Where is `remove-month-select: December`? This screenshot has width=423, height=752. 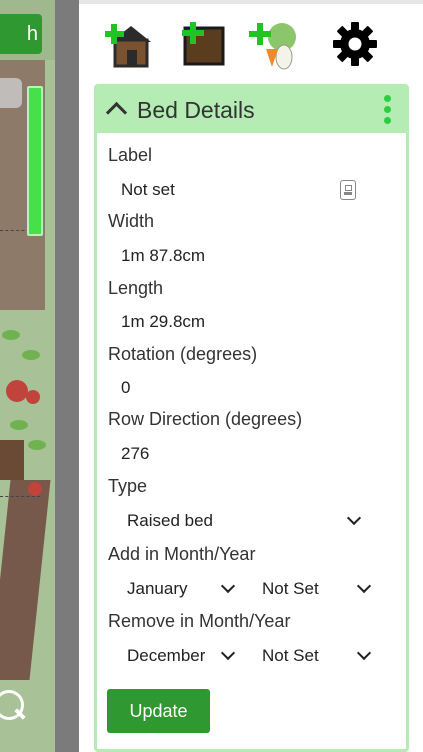
remove-month-select: December is located at coordinates (166, 658).